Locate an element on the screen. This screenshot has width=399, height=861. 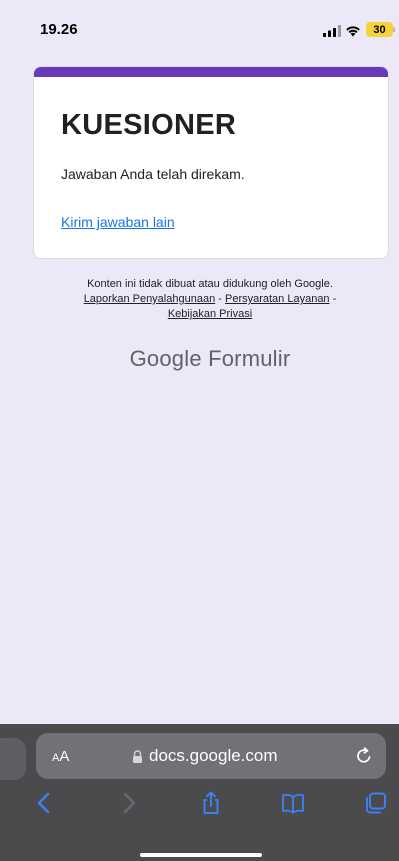
reader-aa-button: AA is located at coordinates (60, 756).